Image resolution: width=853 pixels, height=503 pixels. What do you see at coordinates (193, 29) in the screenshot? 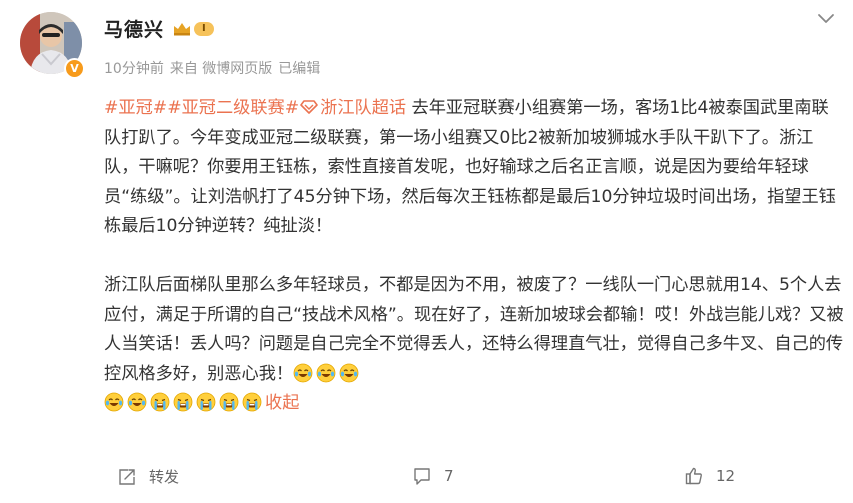
I see `user-level-badge: I` at bounding box center [193, 29].